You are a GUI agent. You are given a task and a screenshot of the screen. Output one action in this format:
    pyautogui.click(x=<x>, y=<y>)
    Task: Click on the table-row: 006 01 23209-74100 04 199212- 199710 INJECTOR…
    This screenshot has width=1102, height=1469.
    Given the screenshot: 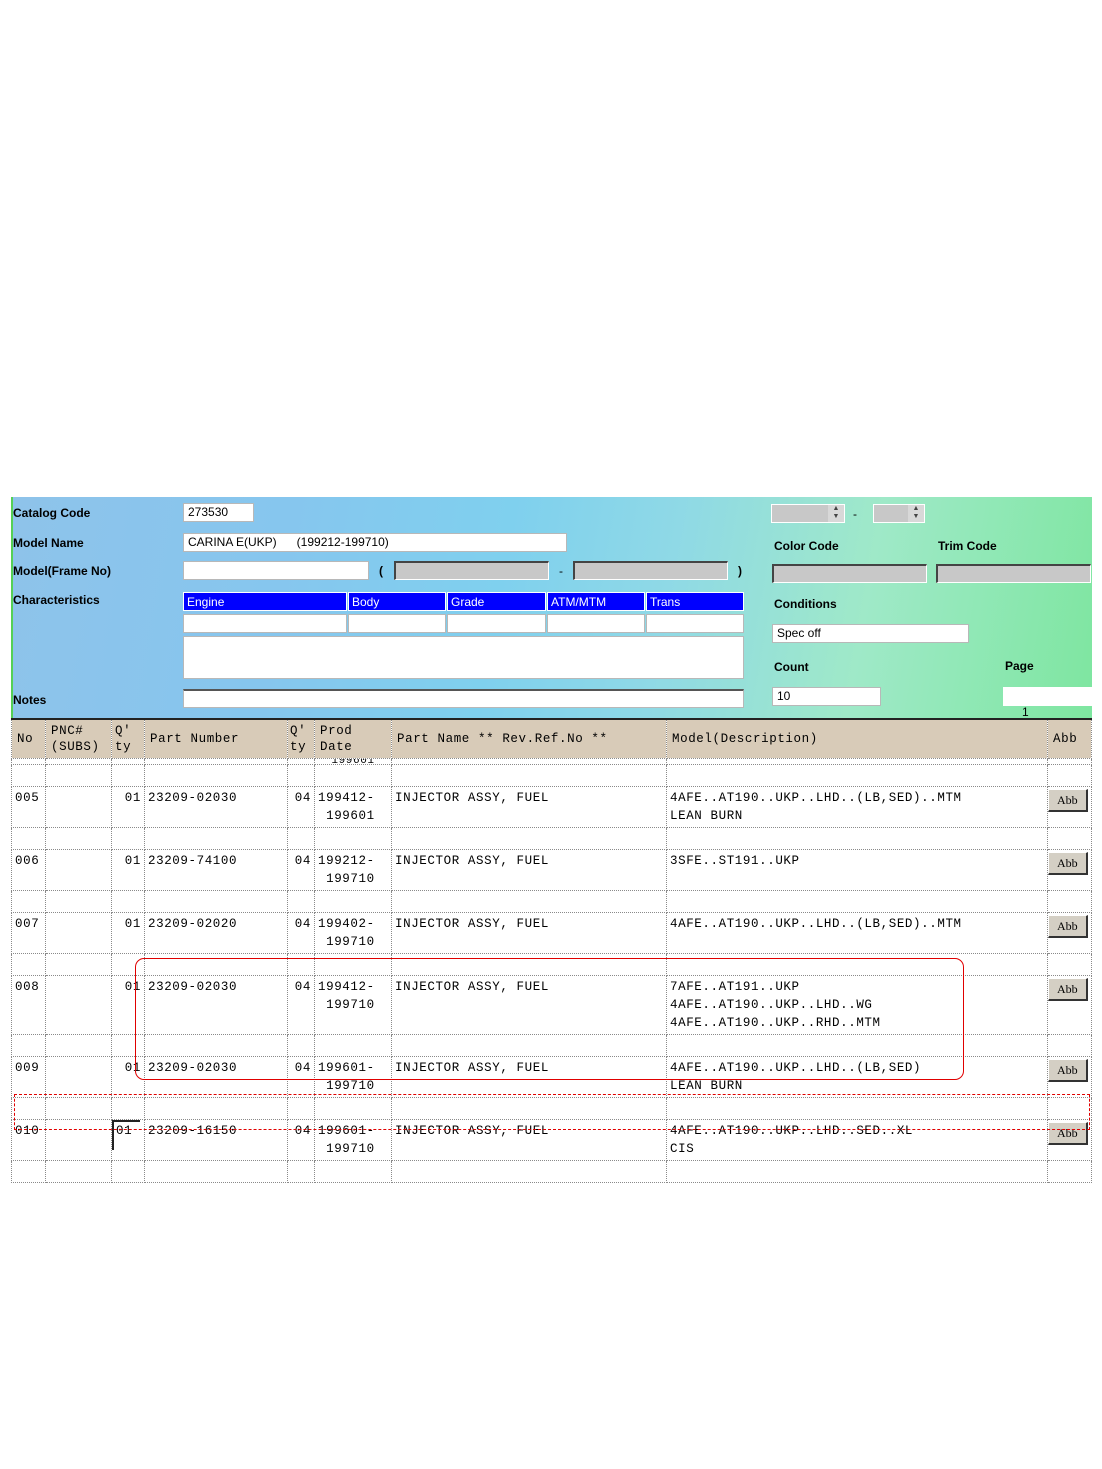 What is the action you would take?
    pyautogui.click(x=551, y=870)
    